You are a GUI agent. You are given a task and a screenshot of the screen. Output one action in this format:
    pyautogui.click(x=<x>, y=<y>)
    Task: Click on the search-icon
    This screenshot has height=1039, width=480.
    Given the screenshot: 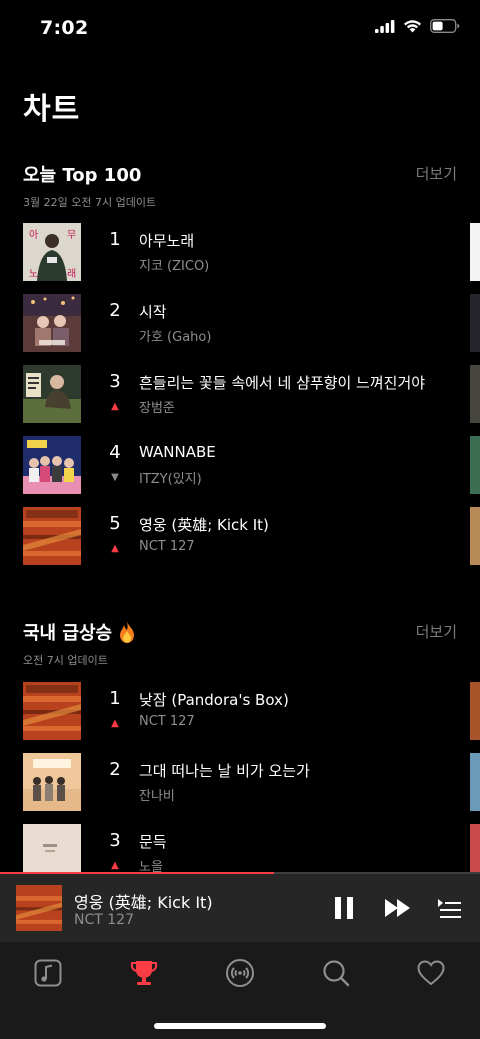 What is the action you would take?
    pyautogui.click(x=336, y=973)
    